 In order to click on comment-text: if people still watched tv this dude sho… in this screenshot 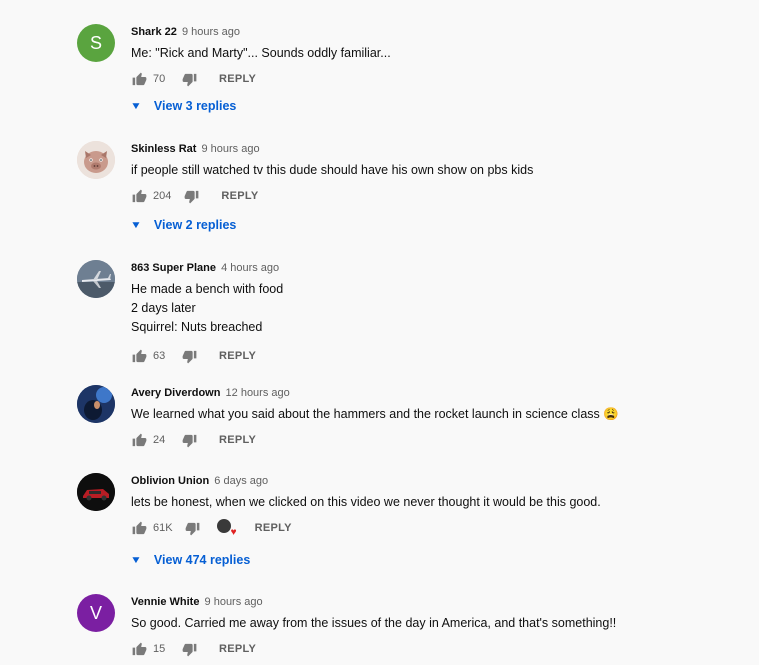, I will do `click(332, 170)`.